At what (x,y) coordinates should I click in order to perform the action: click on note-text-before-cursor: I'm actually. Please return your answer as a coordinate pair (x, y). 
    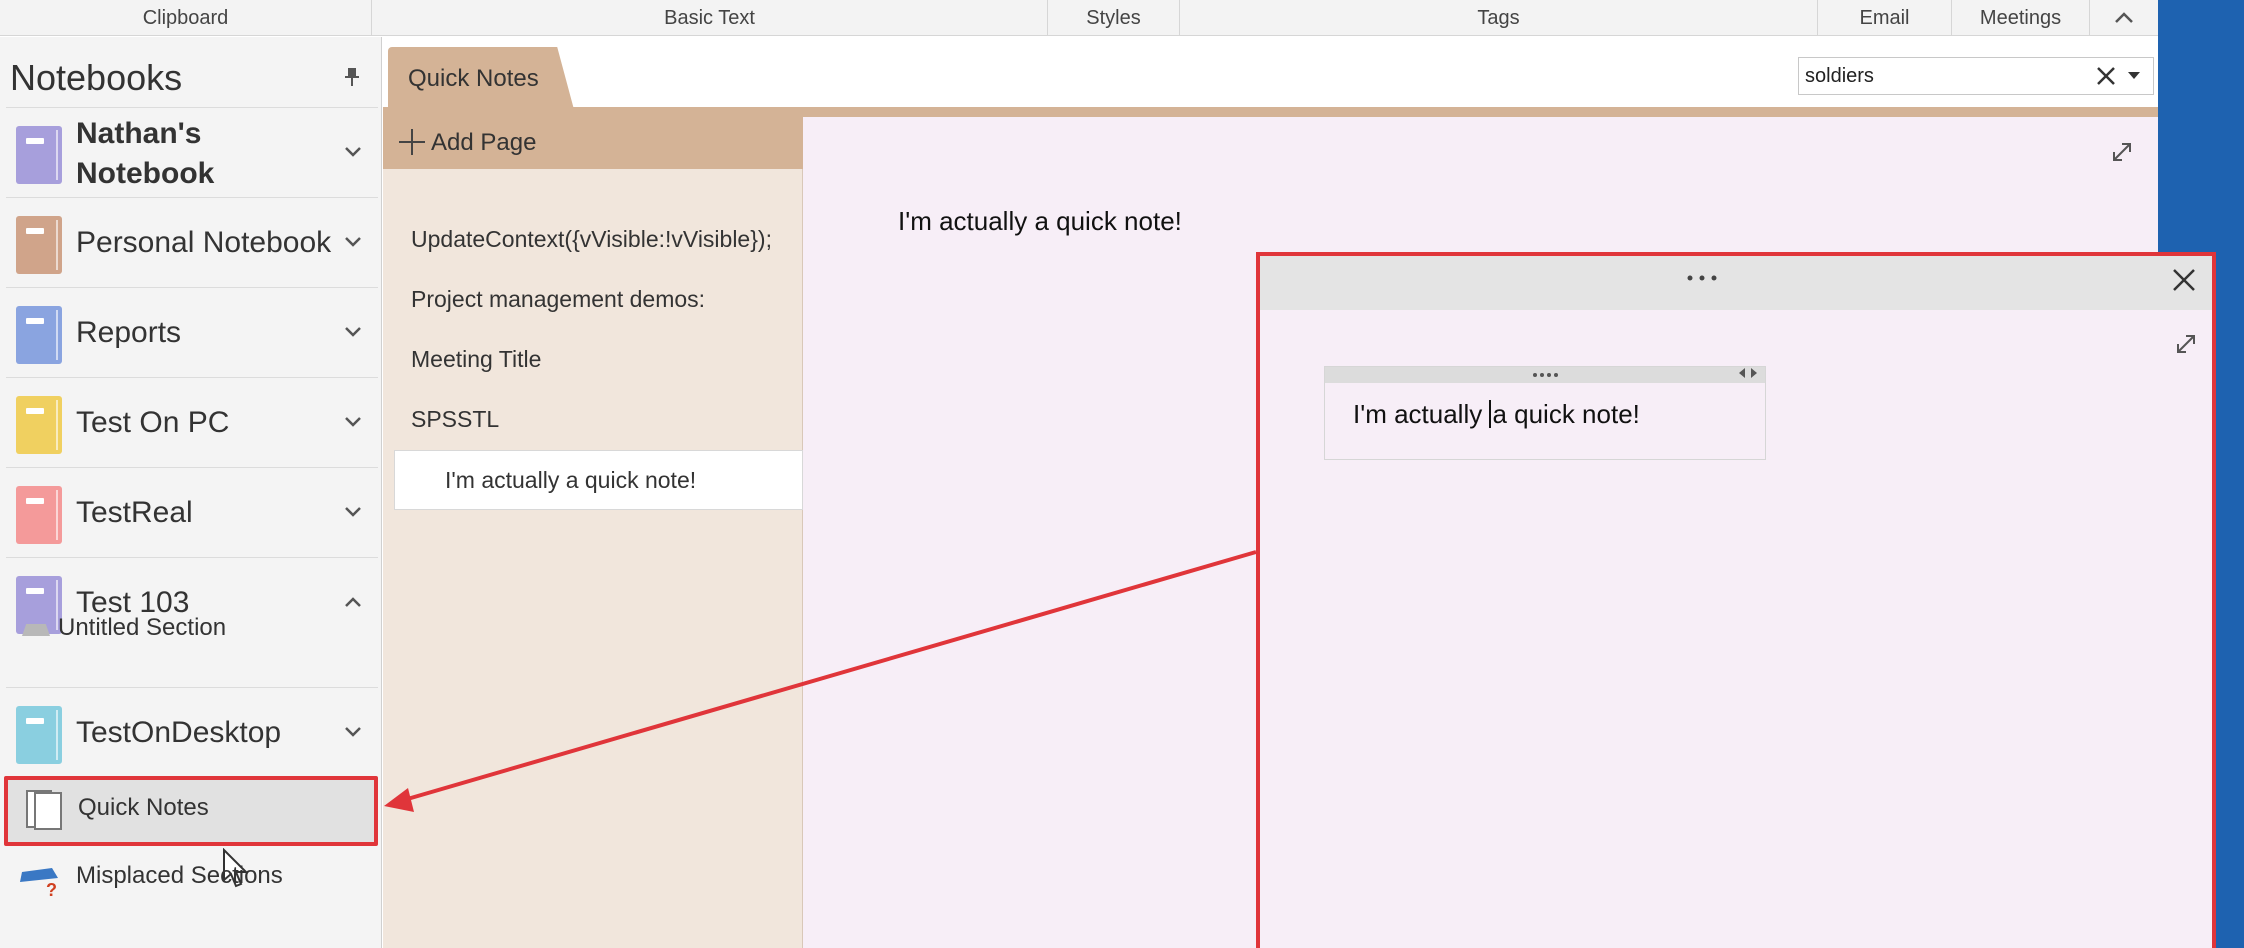
    Looking at the image, I should click on (1421, 414).